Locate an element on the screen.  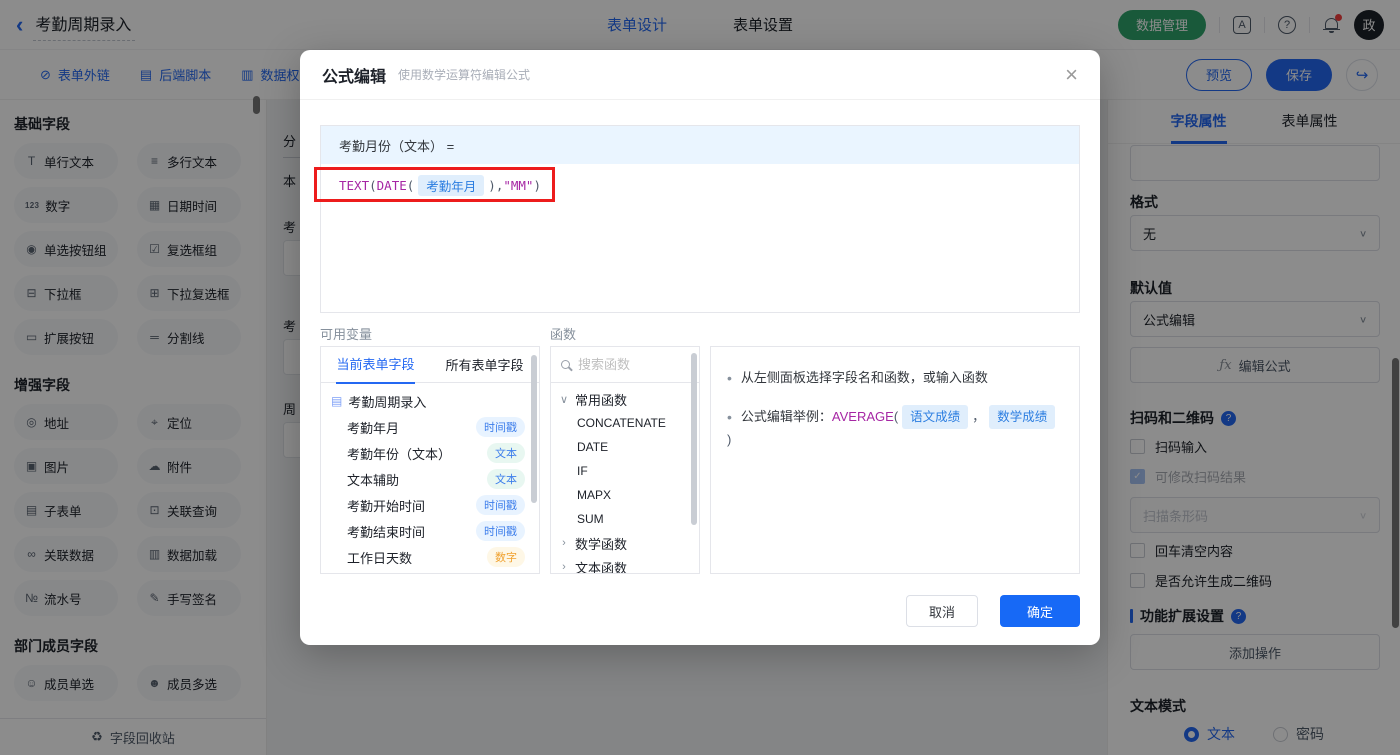
close-icon: × is located at coordinates (1071, 74).